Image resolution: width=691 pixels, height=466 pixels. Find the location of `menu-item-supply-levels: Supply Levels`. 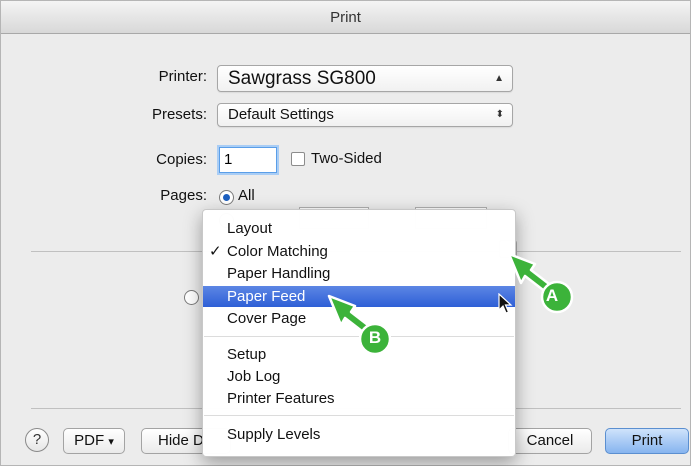

menu-item-supply-levels: Supply Levels is located at coordinates (359, 434).